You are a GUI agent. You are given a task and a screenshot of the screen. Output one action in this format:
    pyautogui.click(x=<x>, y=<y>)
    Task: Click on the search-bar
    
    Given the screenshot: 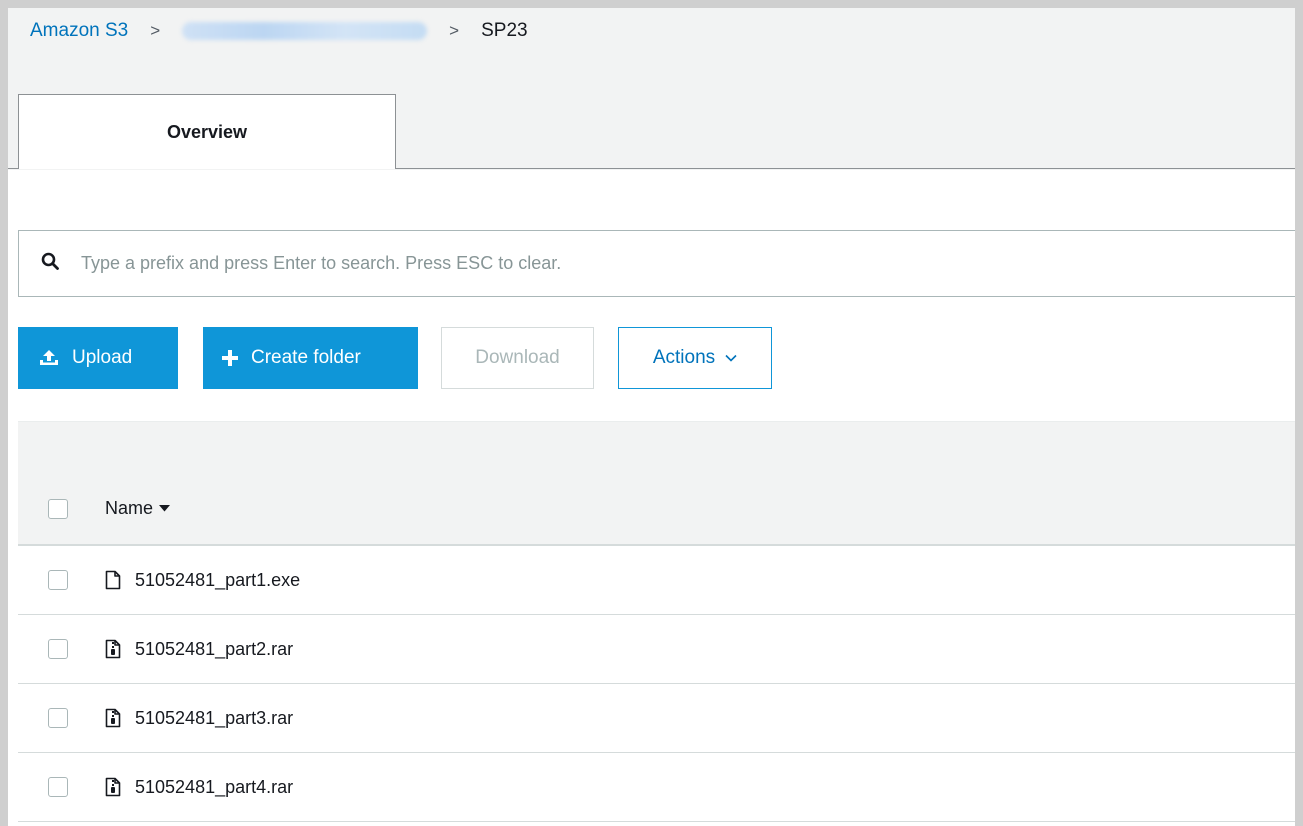 What is the action you would take?
    pyautogui.click(x=656, y=263)
    